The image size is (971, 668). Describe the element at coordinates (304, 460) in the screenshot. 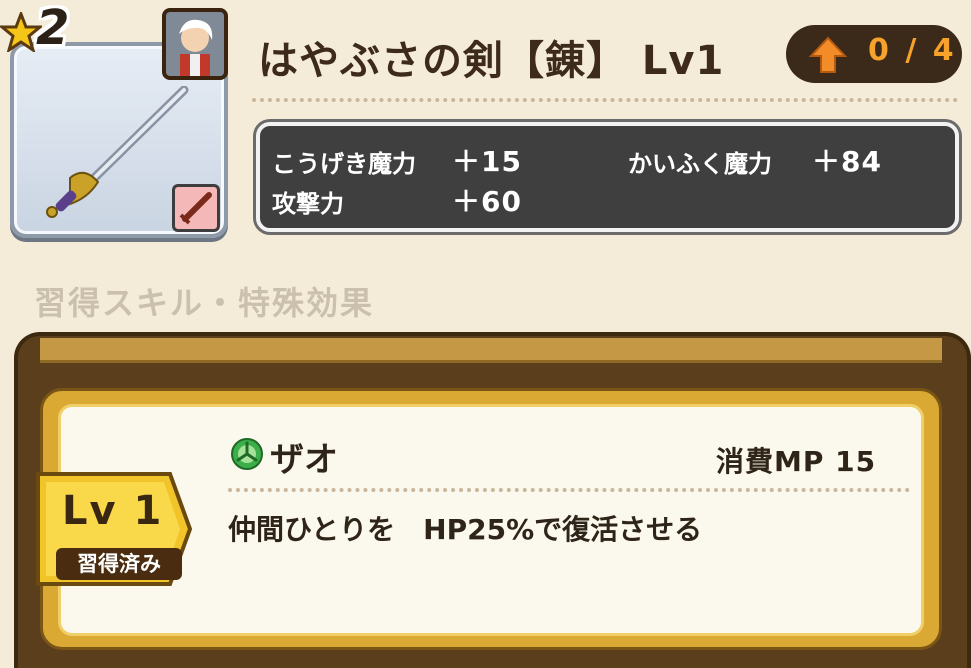

I see `skill-name: ザオ` at that location.